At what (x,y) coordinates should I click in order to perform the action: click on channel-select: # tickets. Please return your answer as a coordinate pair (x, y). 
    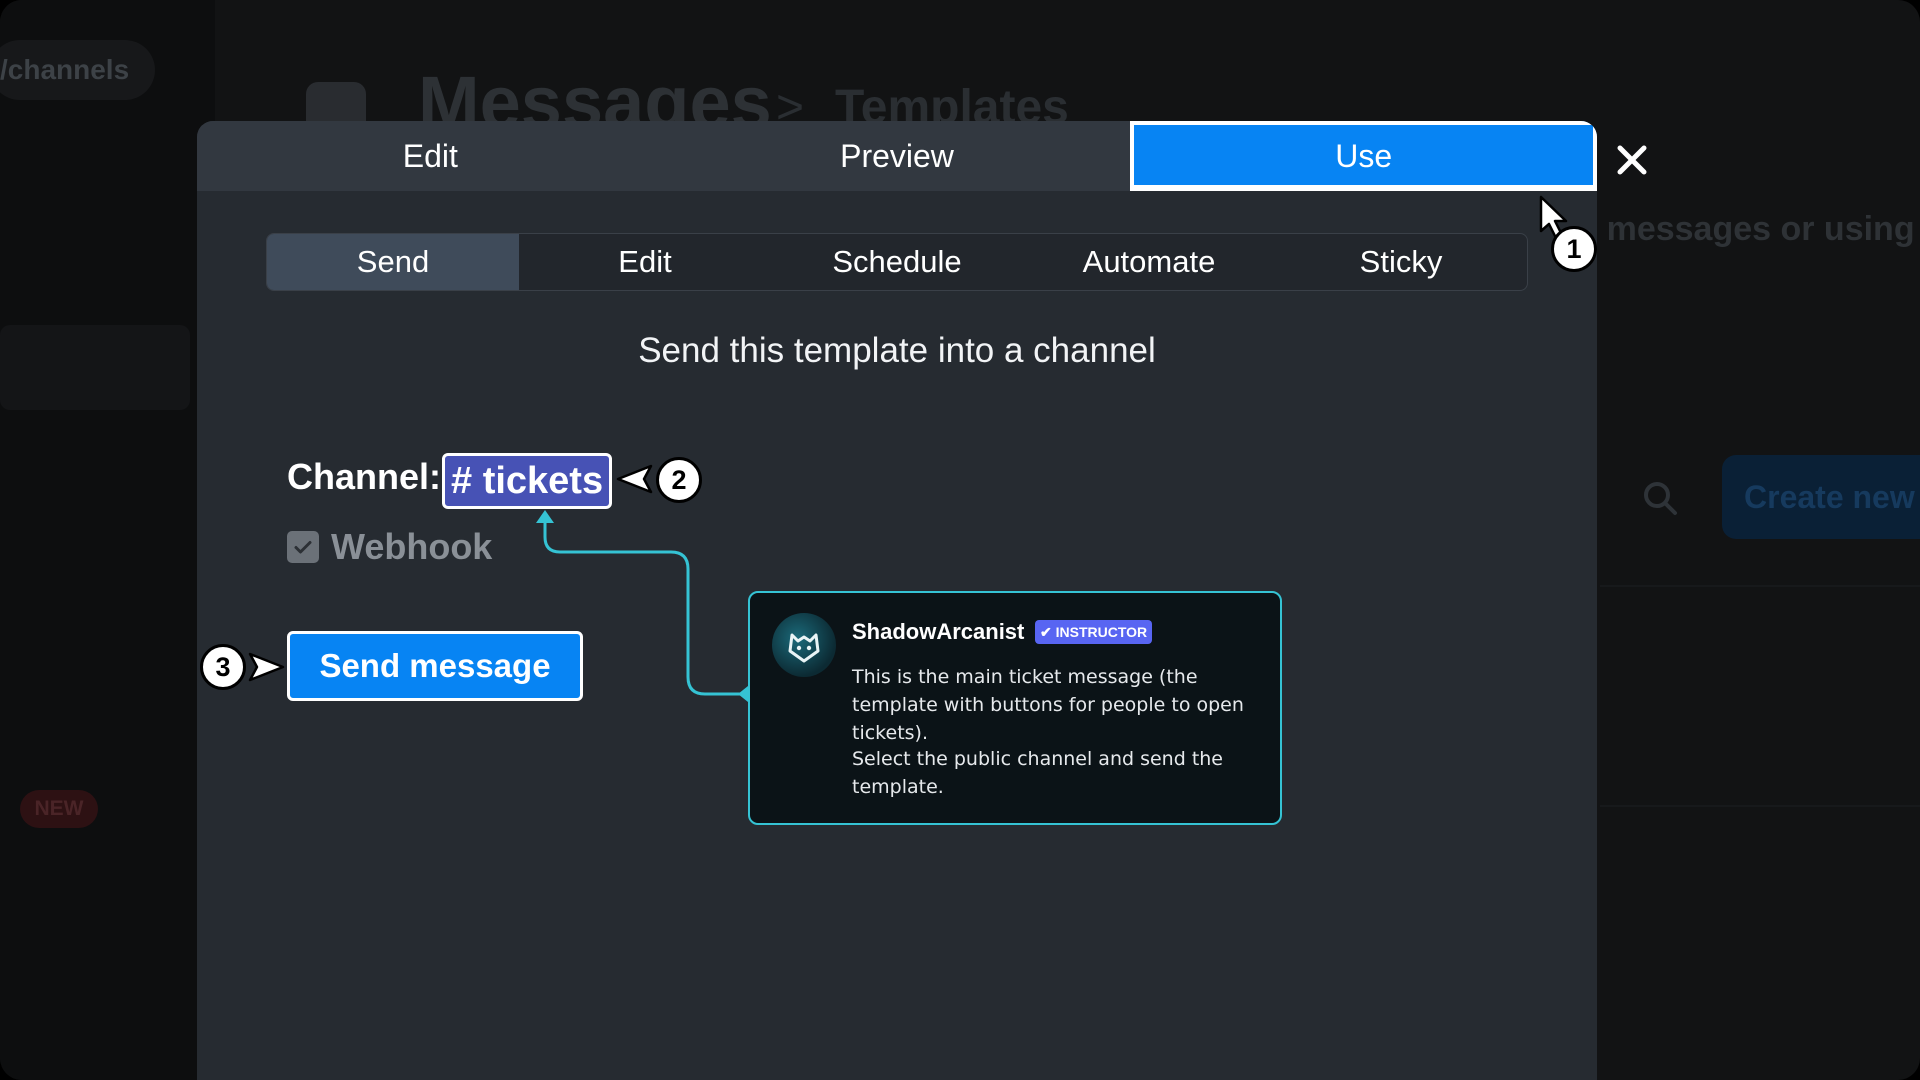
    Looking at the image, I should click on (527, 481).